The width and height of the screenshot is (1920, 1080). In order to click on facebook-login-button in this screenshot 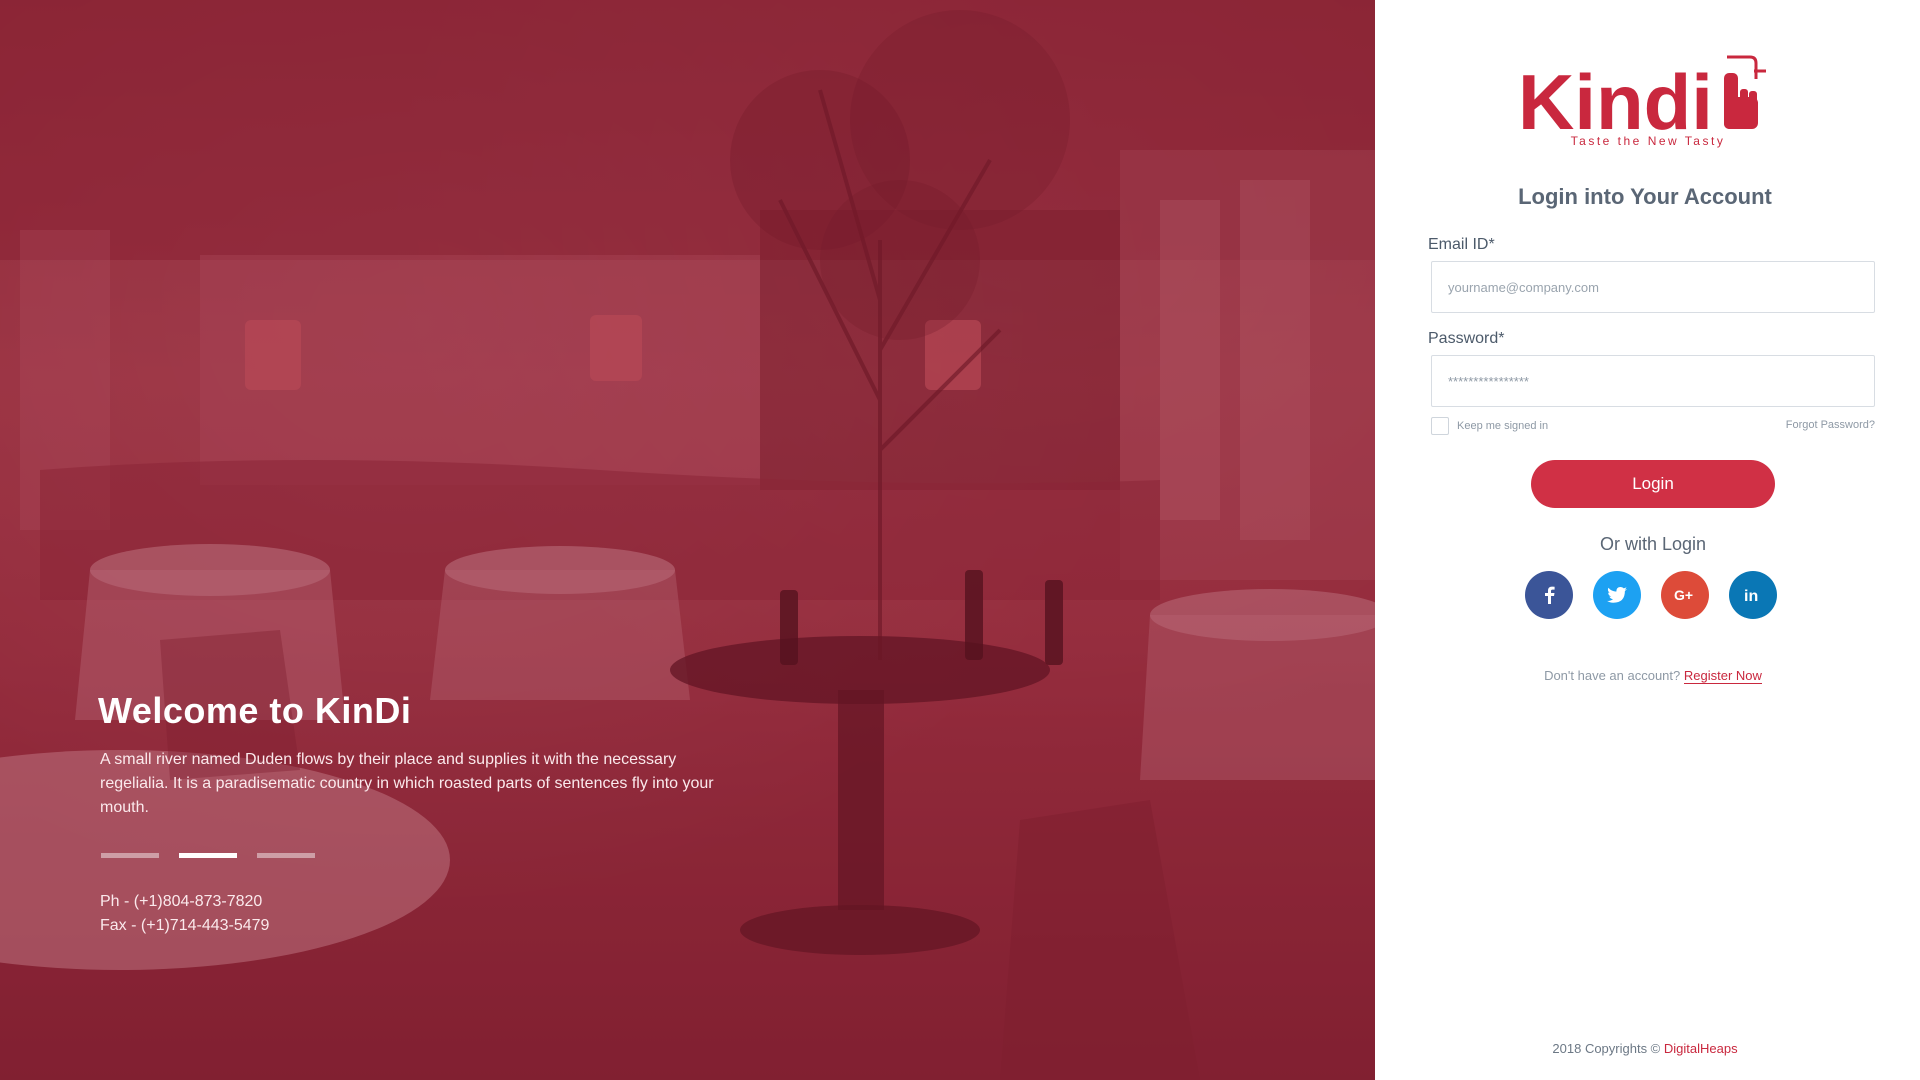, I will do `click(1549, 595)`.